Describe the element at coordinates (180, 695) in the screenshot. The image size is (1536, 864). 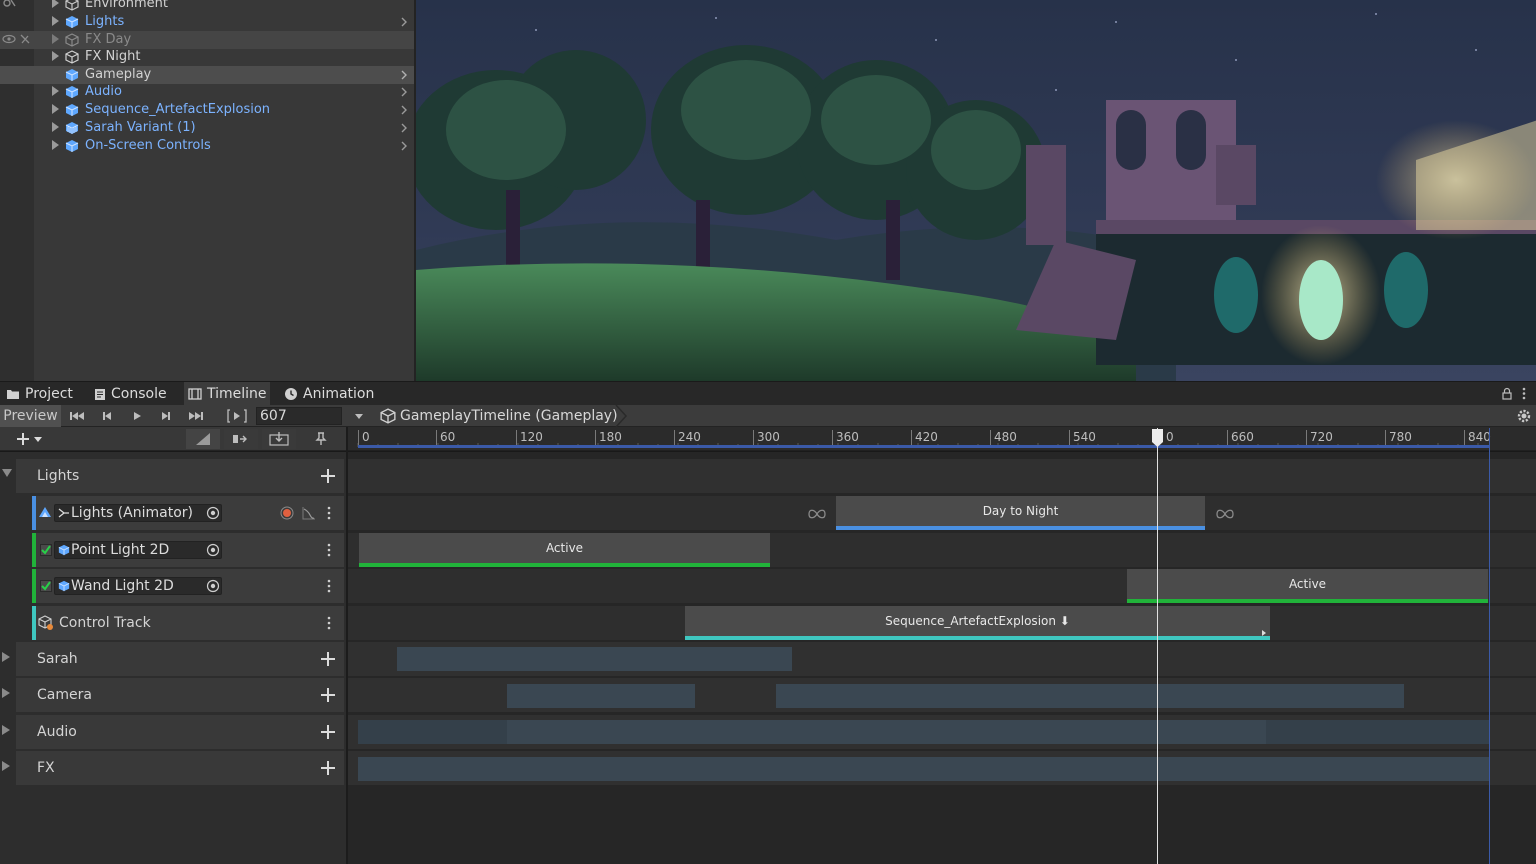
I see `track-group-camera: Camera` at that location.